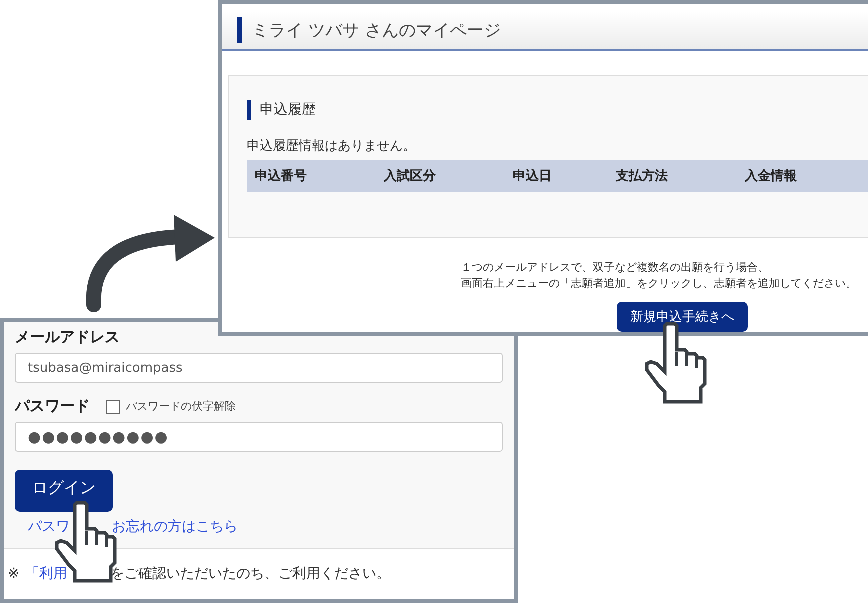 The height and width of the screenshot is (603, 868). I want to click on column-header: 申込番号, so click(281, 176).